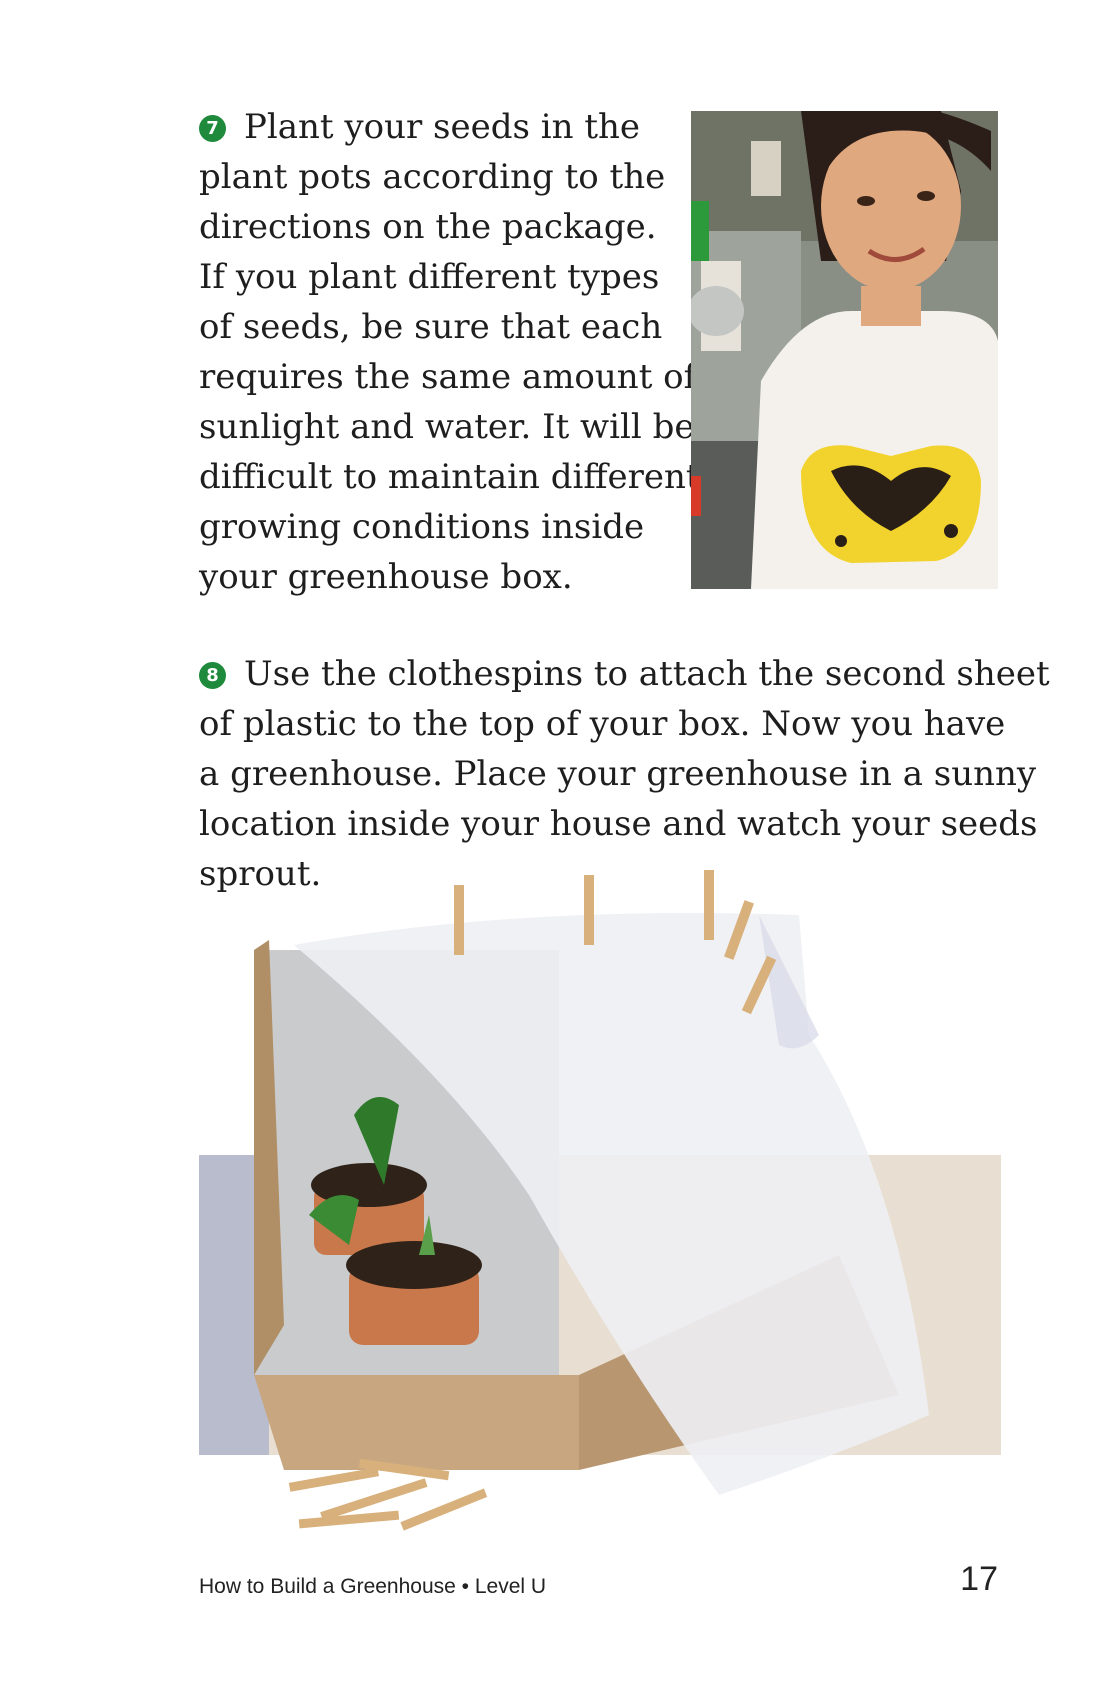  I want to click on step-7-line-8: difficult to maintain different, so click(449, 477).